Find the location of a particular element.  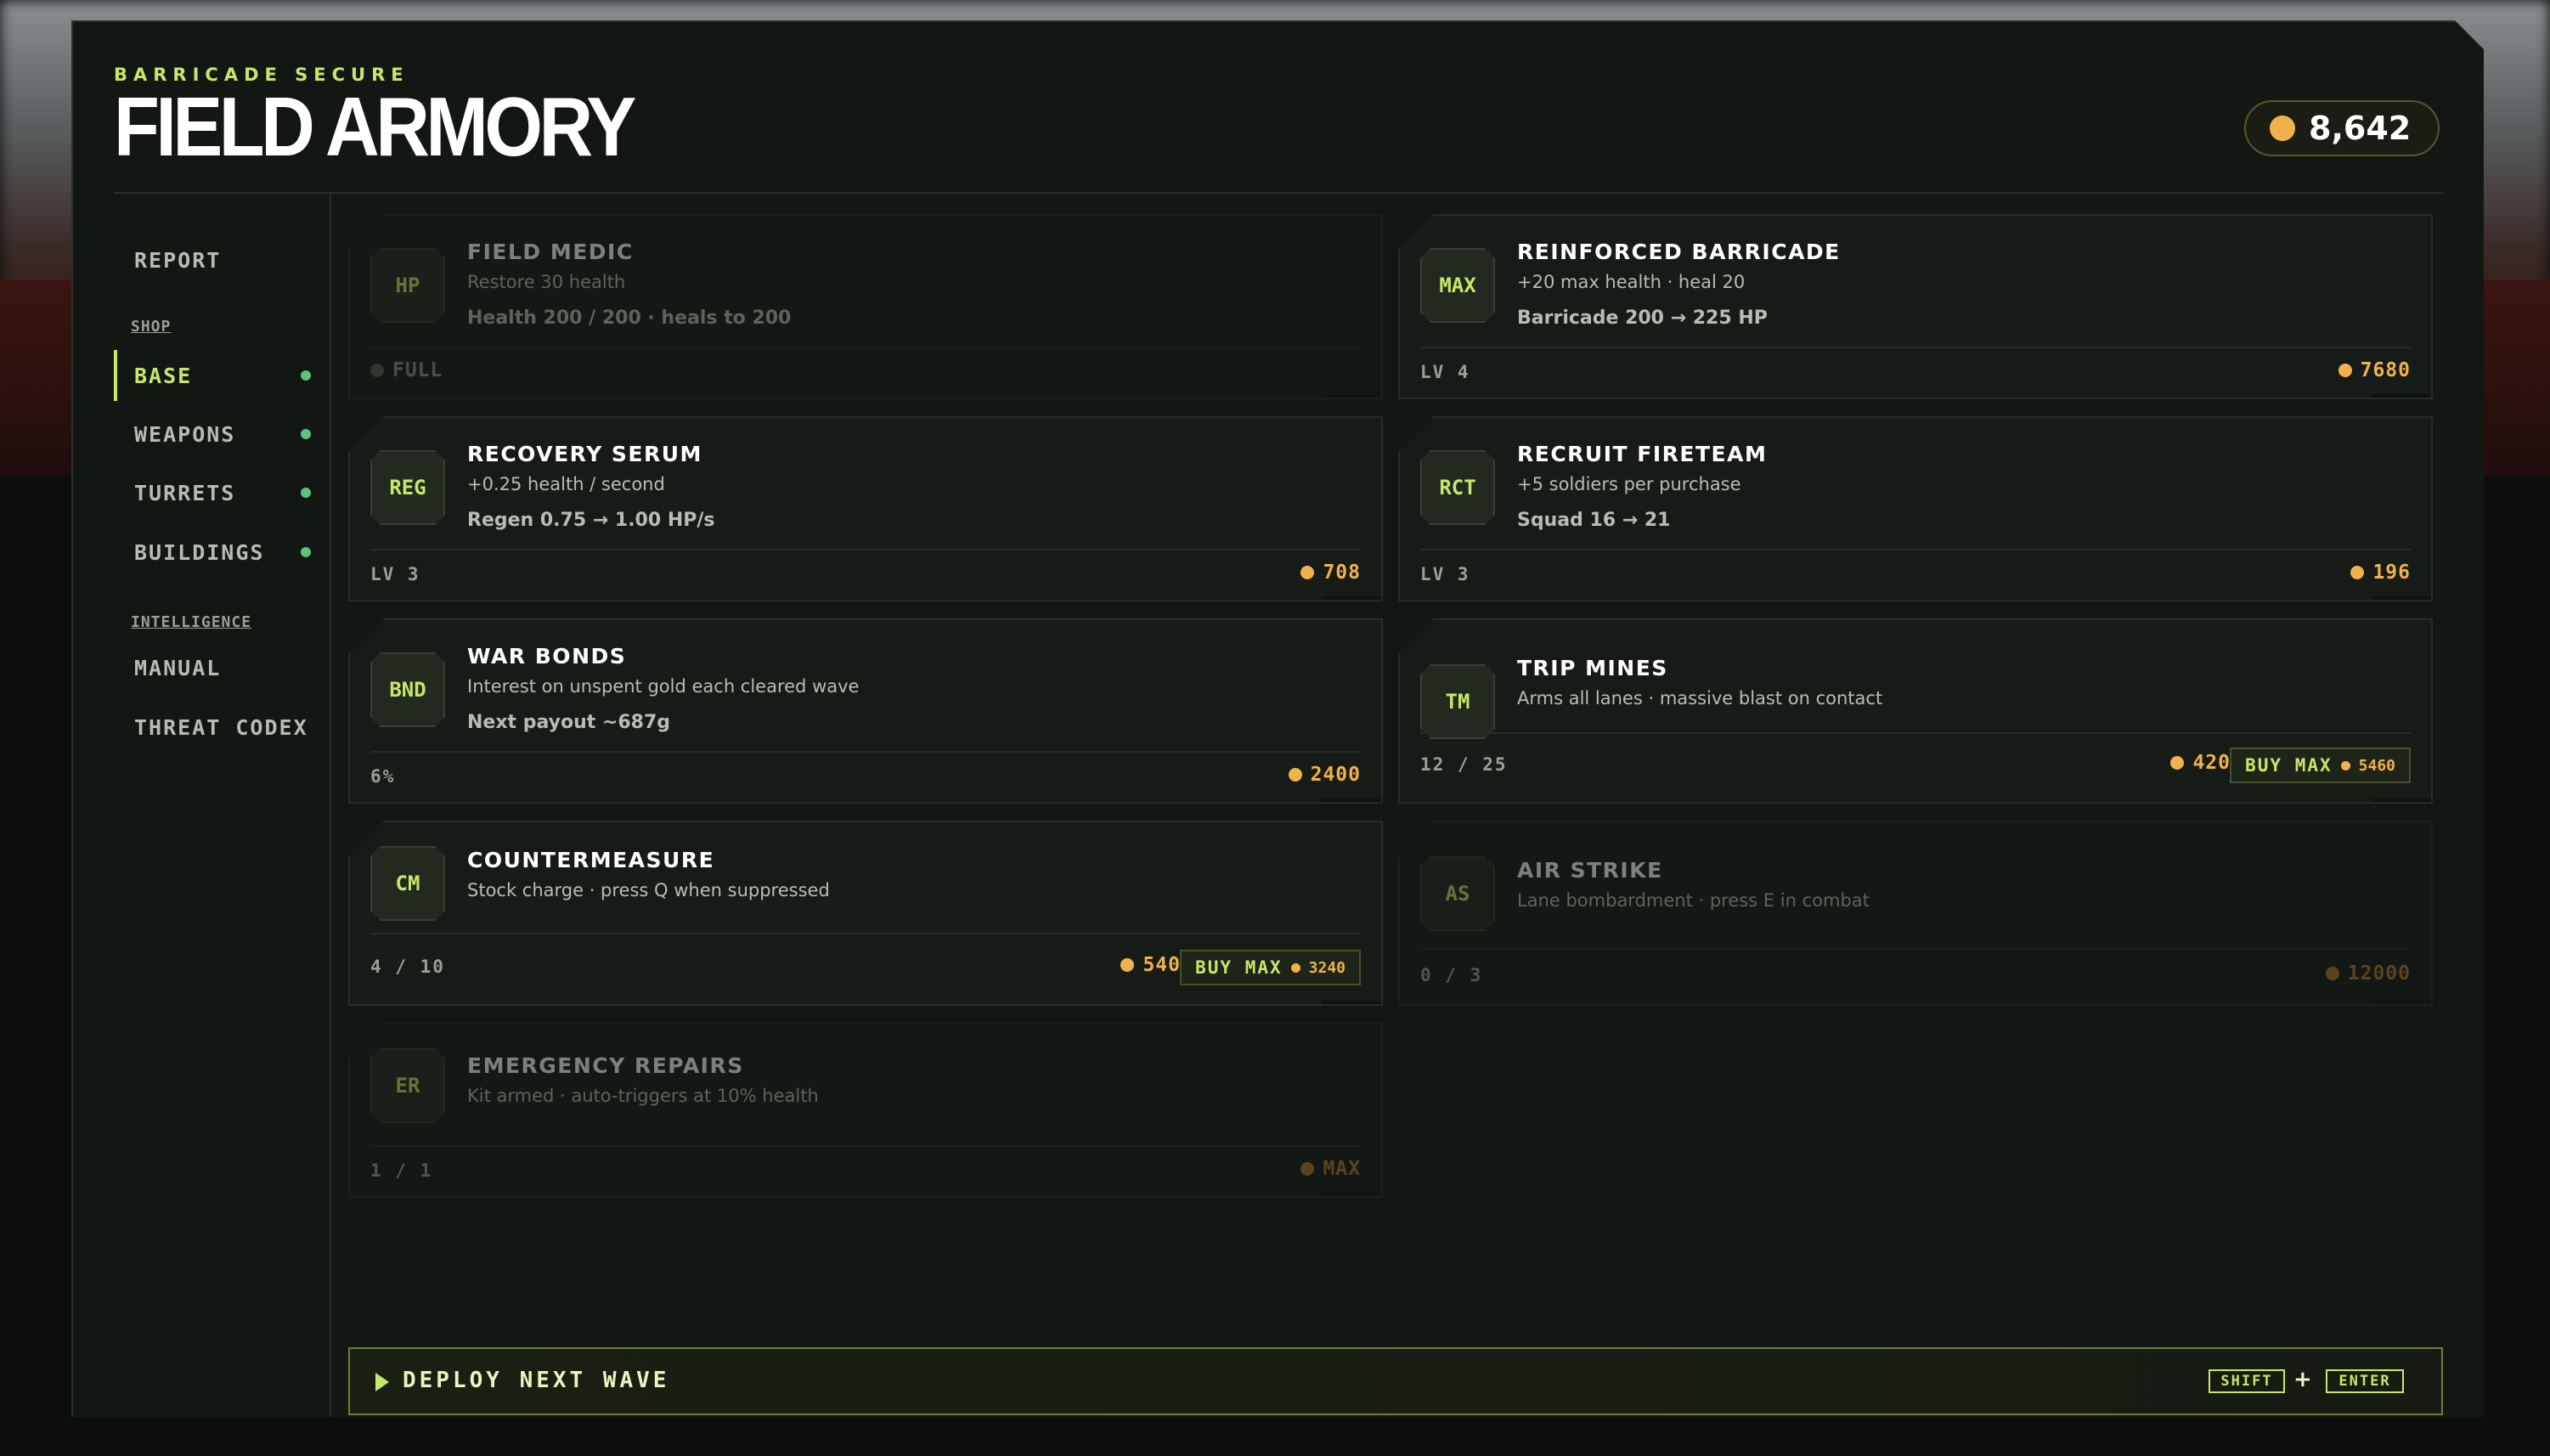

upgrade-price: 7680 is located at coordinates (2374, 370).